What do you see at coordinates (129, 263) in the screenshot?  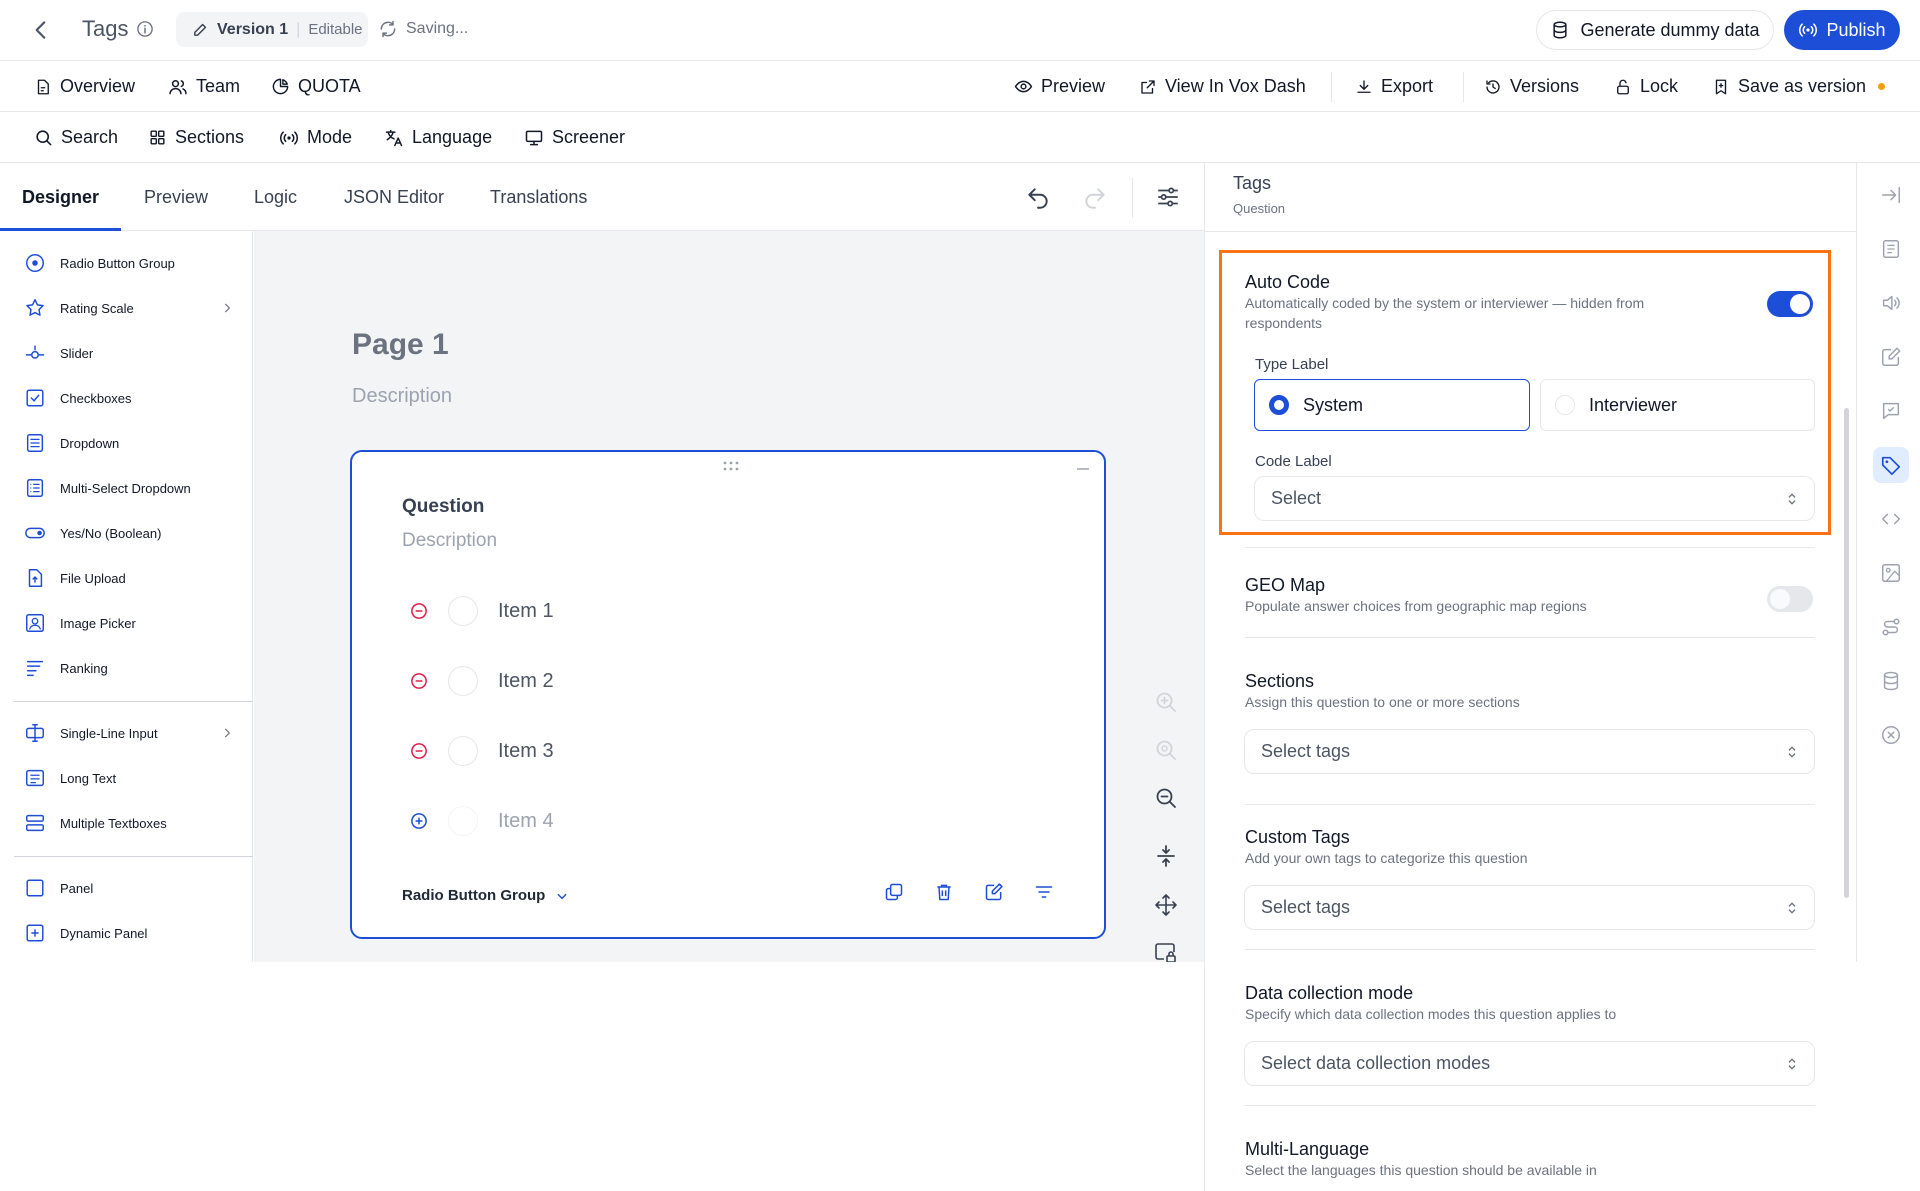 I see `toolbox-radio-button-group: Radio Button Group` at bounding box center [129, 263].